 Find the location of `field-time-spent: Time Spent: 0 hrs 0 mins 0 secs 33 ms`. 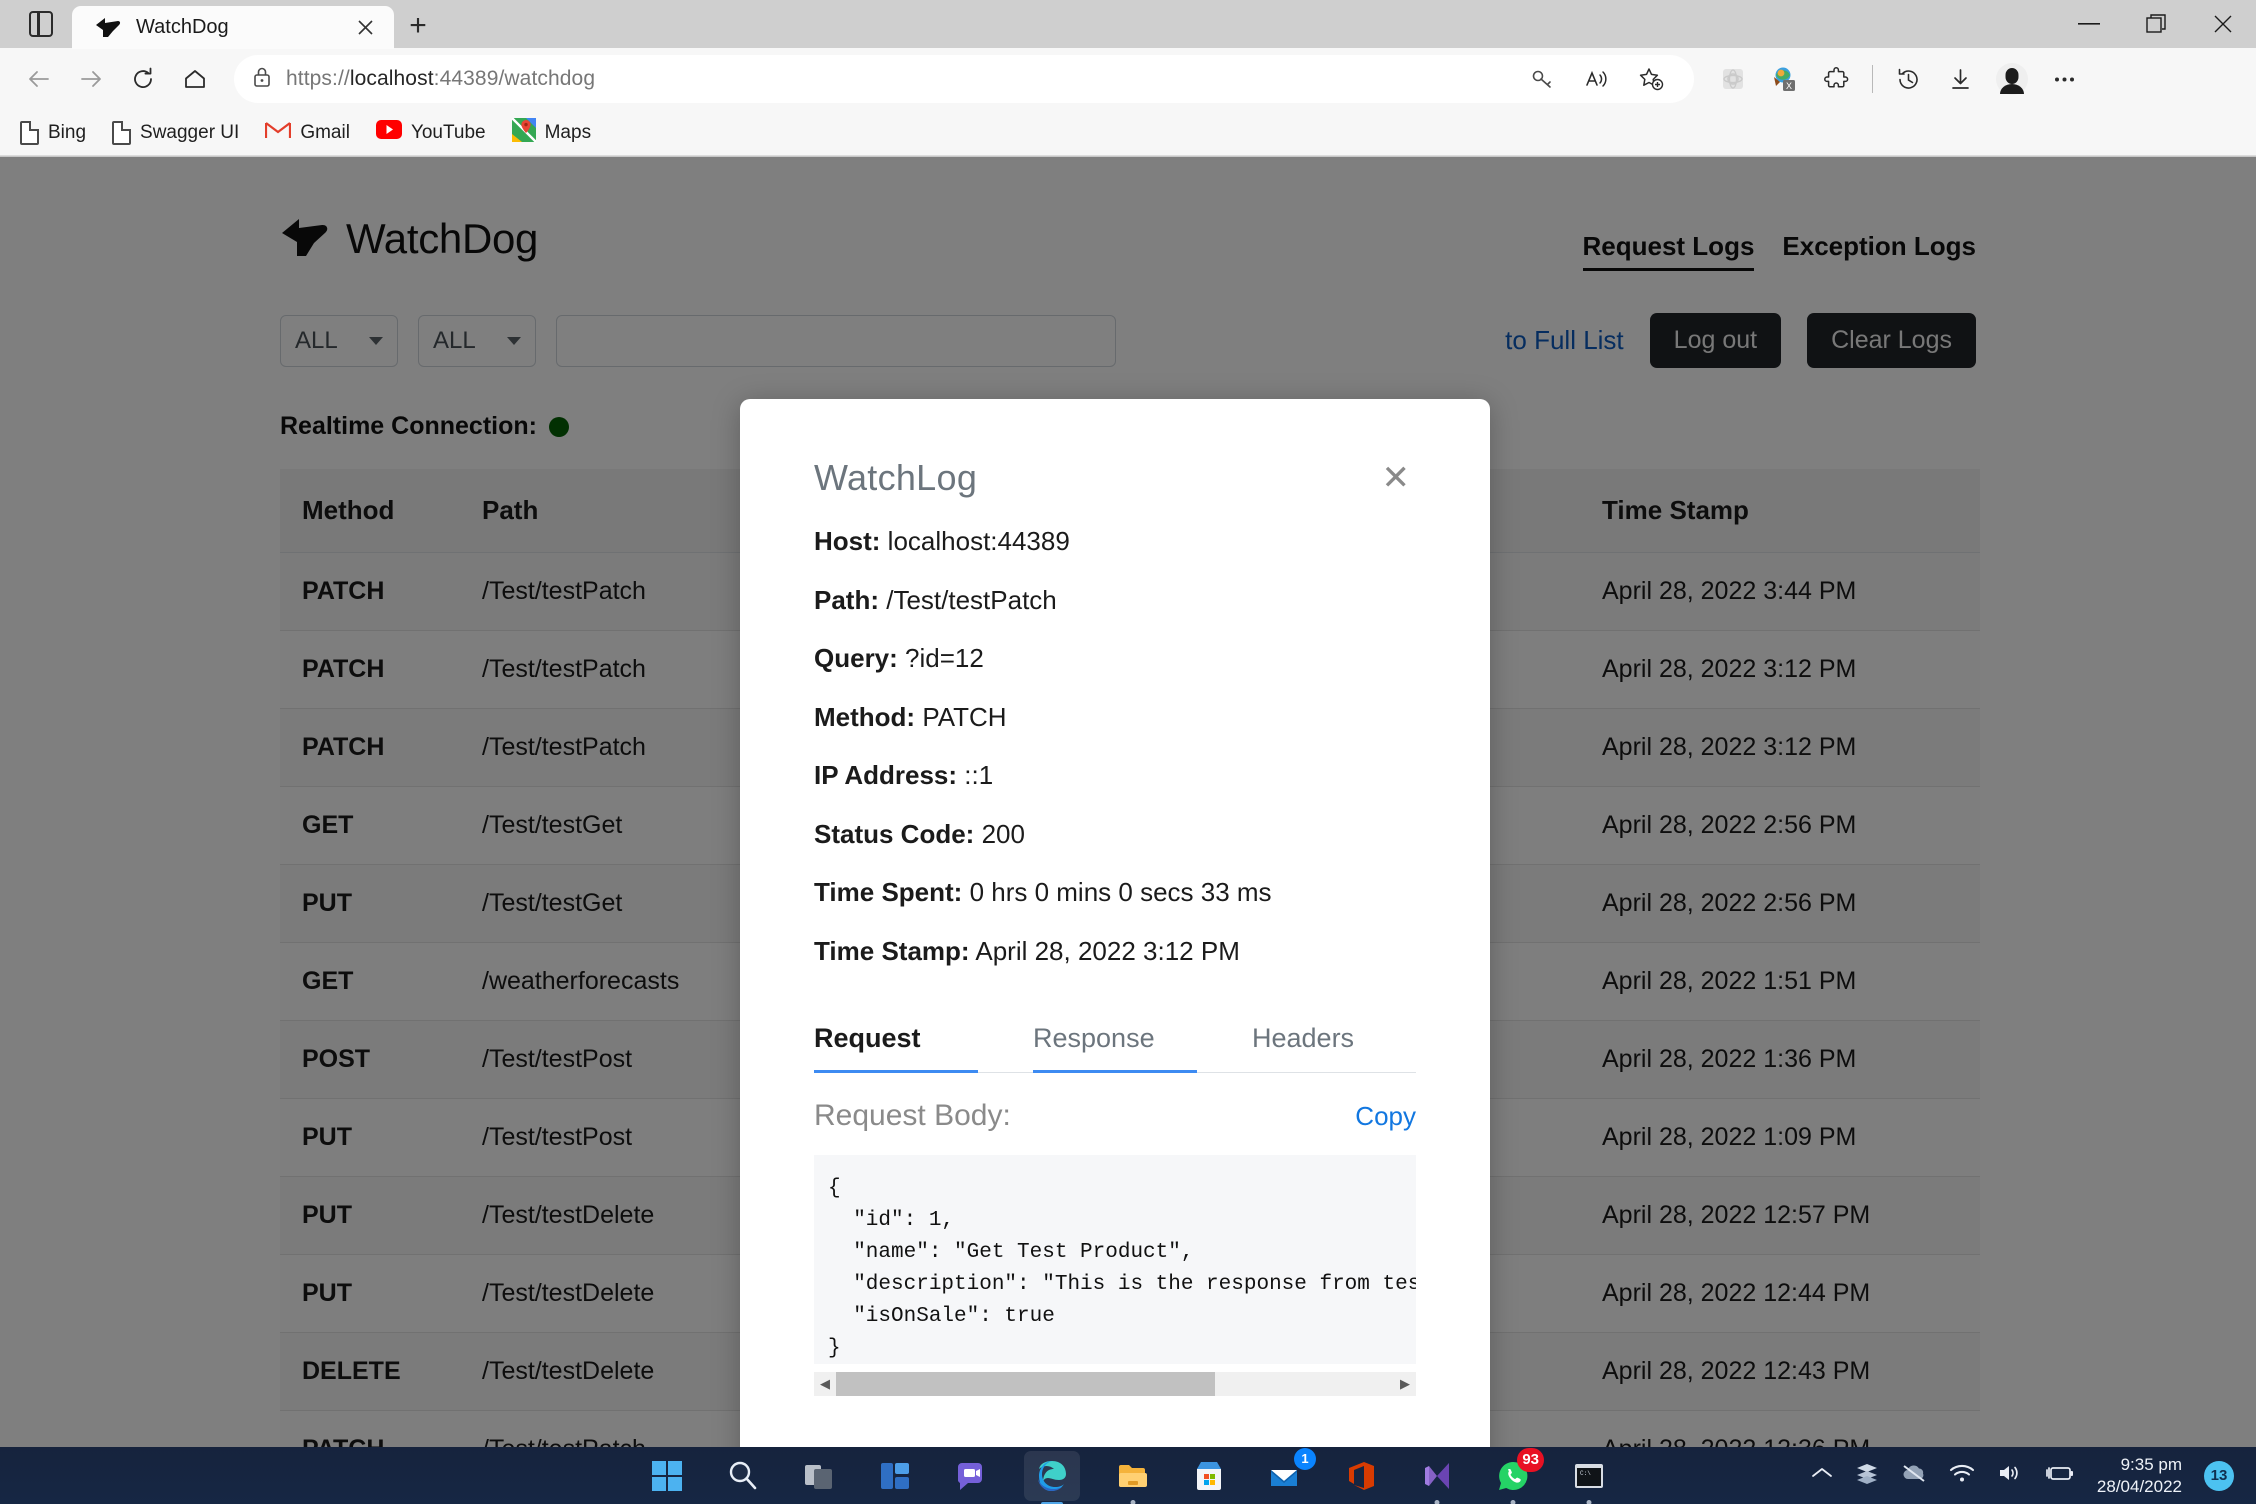

field-time-spent: Time Spent: 0 hrs 0 mins 0 secs 33 ms is located at coordinates (1115, 892).